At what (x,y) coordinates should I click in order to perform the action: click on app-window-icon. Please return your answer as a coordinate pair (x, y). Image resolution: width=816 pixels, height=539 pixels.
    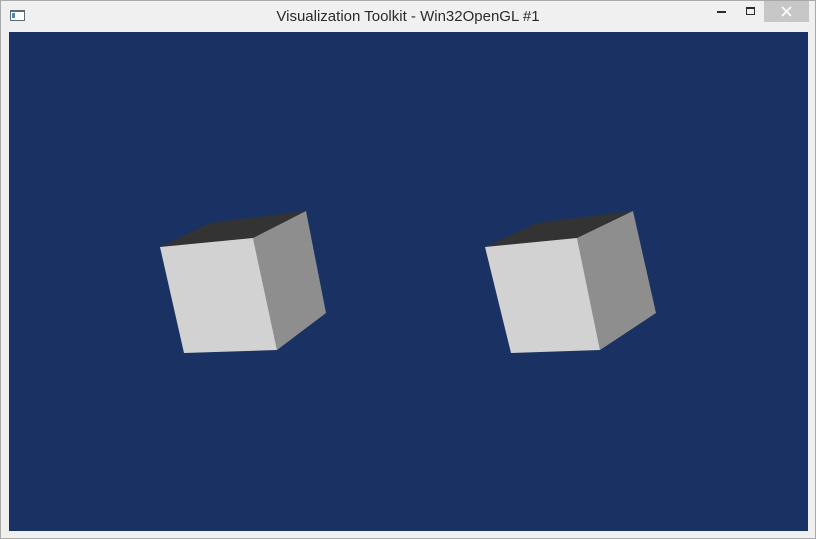
    Looking at the image, I should click on (17, 15).